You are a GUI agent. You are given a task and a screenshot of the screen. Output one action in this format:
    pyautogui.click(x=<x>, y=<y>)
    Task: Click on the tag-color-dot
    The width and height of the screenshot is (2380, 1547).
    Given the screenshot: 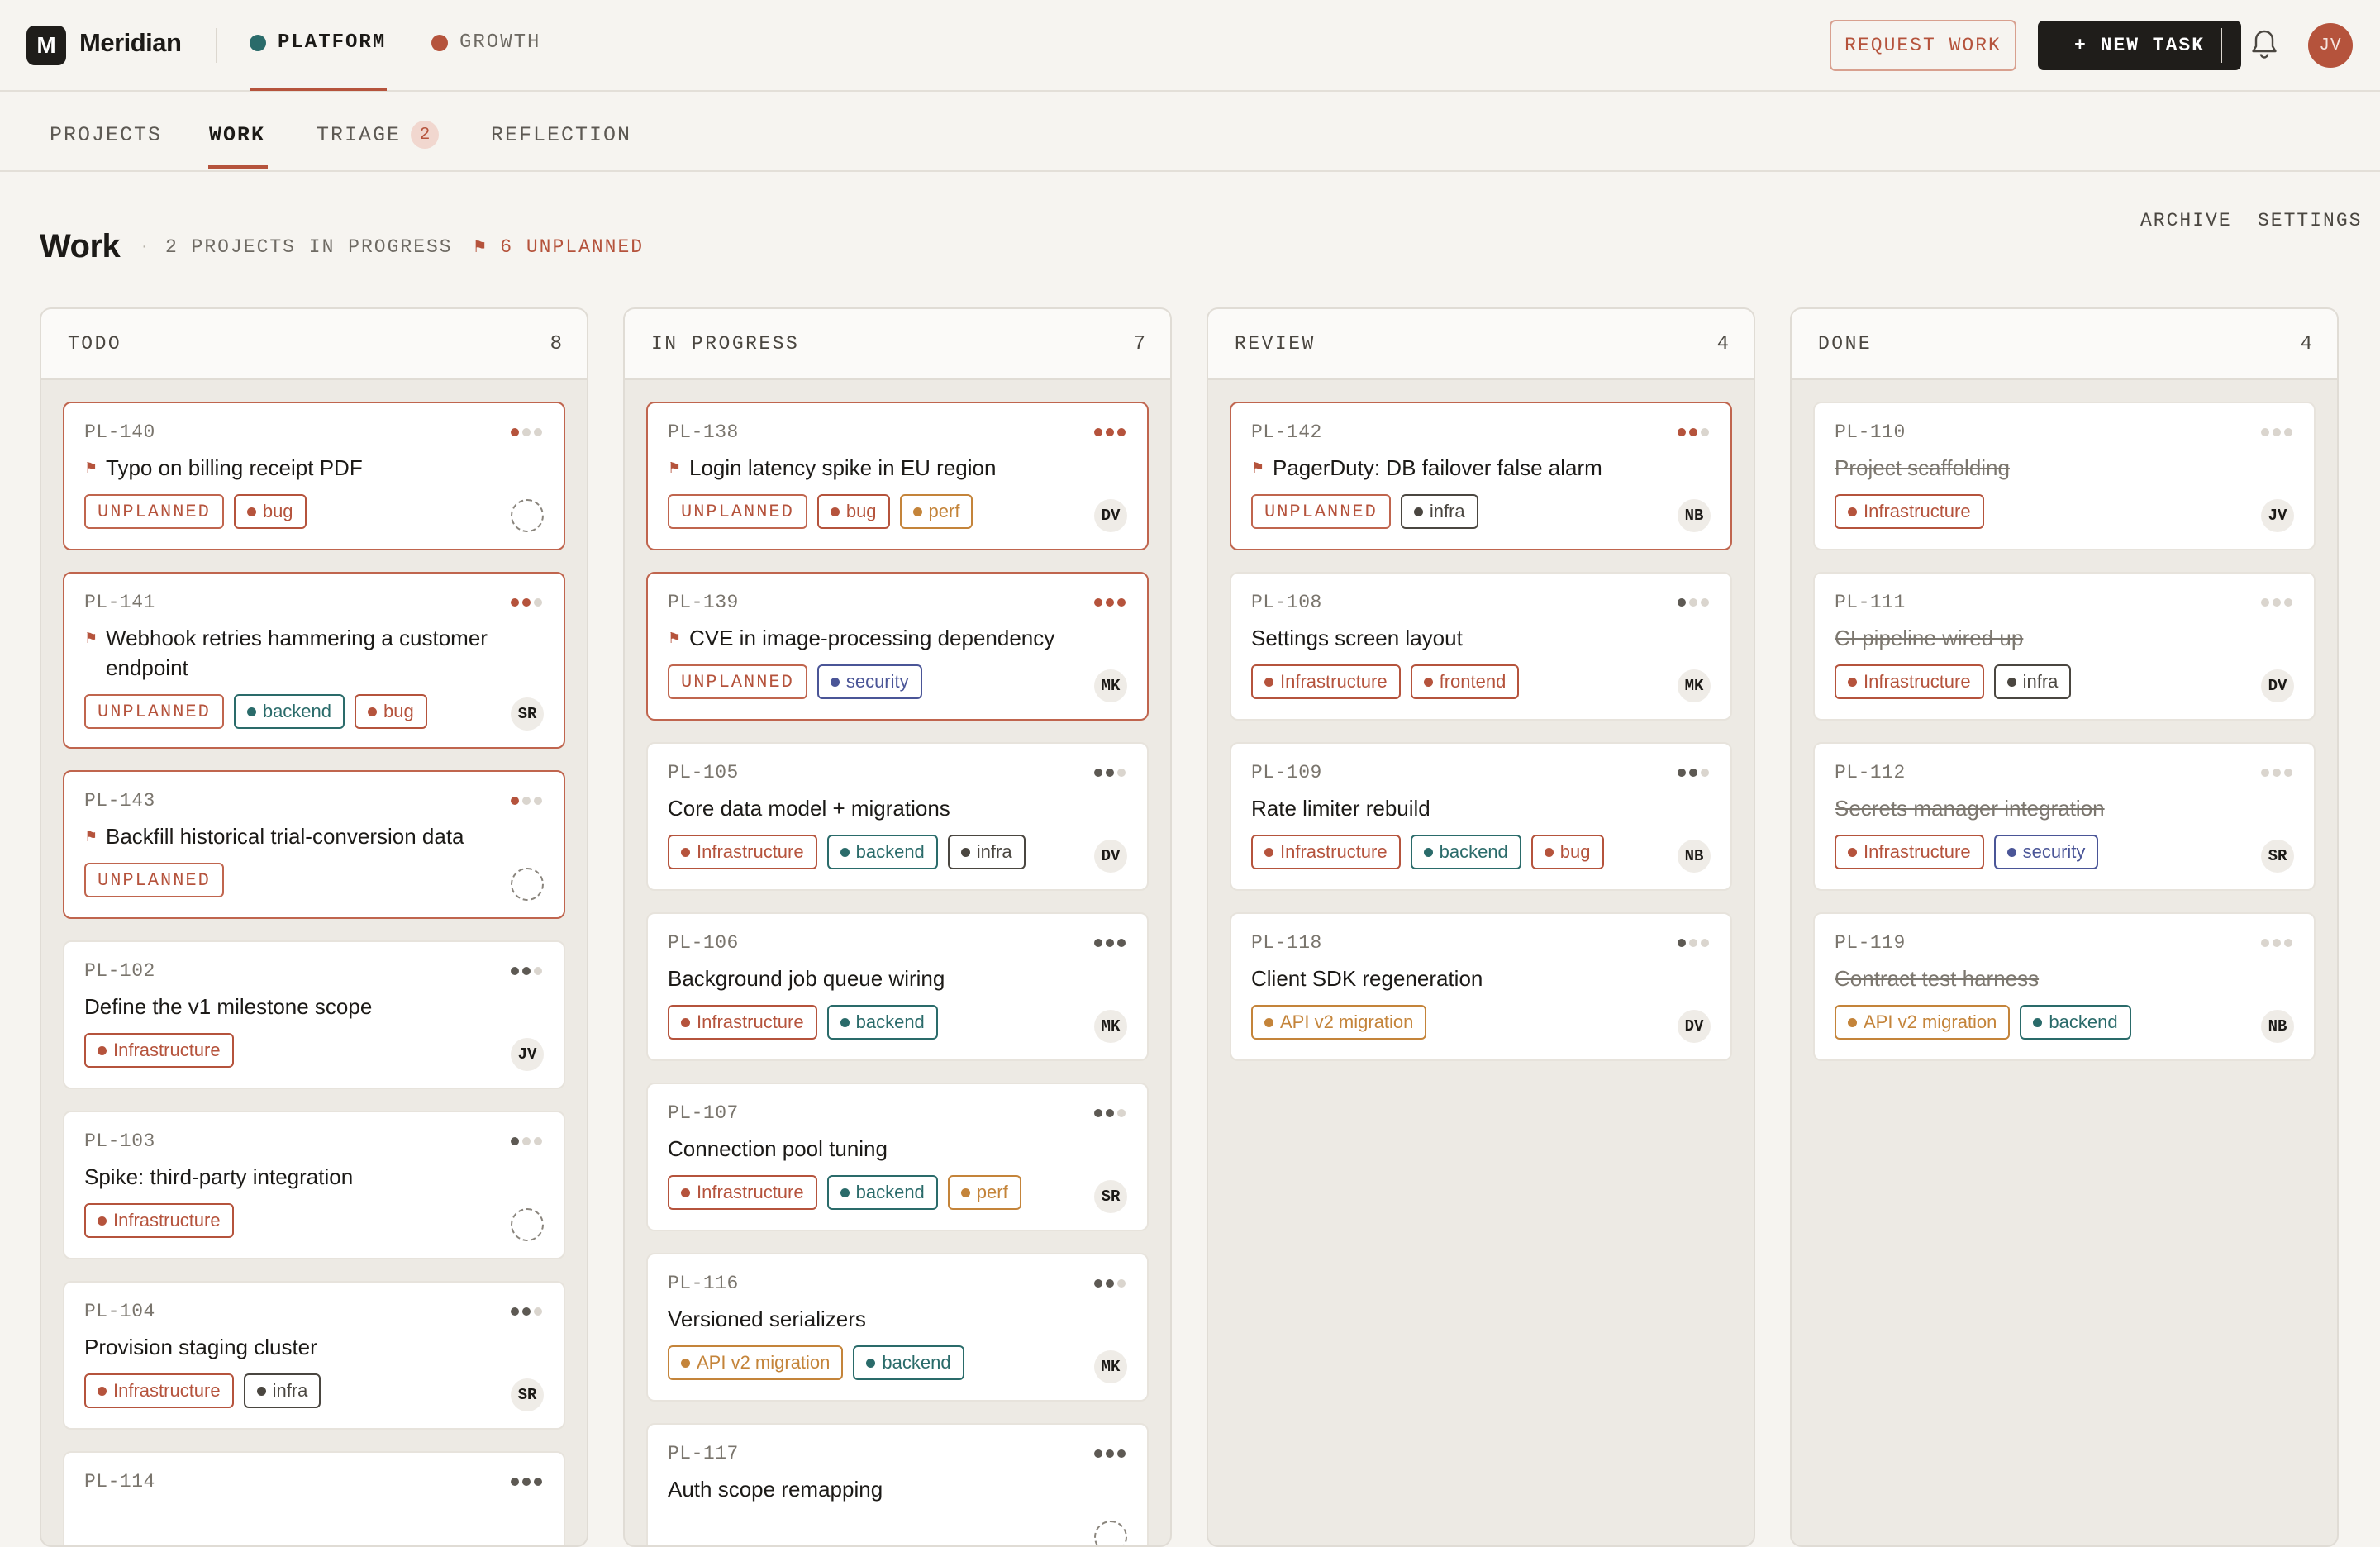 What is the action you would take?
    pyautogui.click(x=1852, y=682)
    